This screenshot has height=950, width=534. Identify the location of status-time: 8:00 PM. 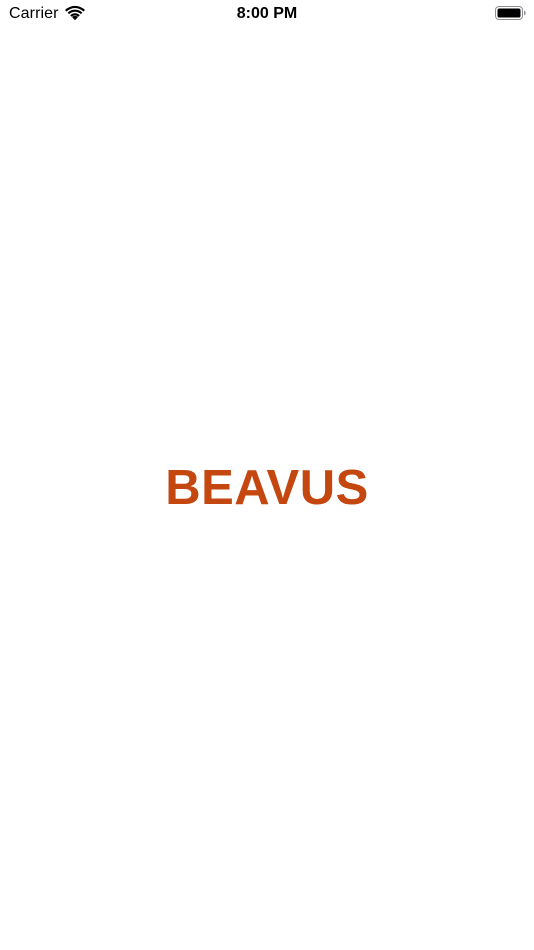
(267, 13).